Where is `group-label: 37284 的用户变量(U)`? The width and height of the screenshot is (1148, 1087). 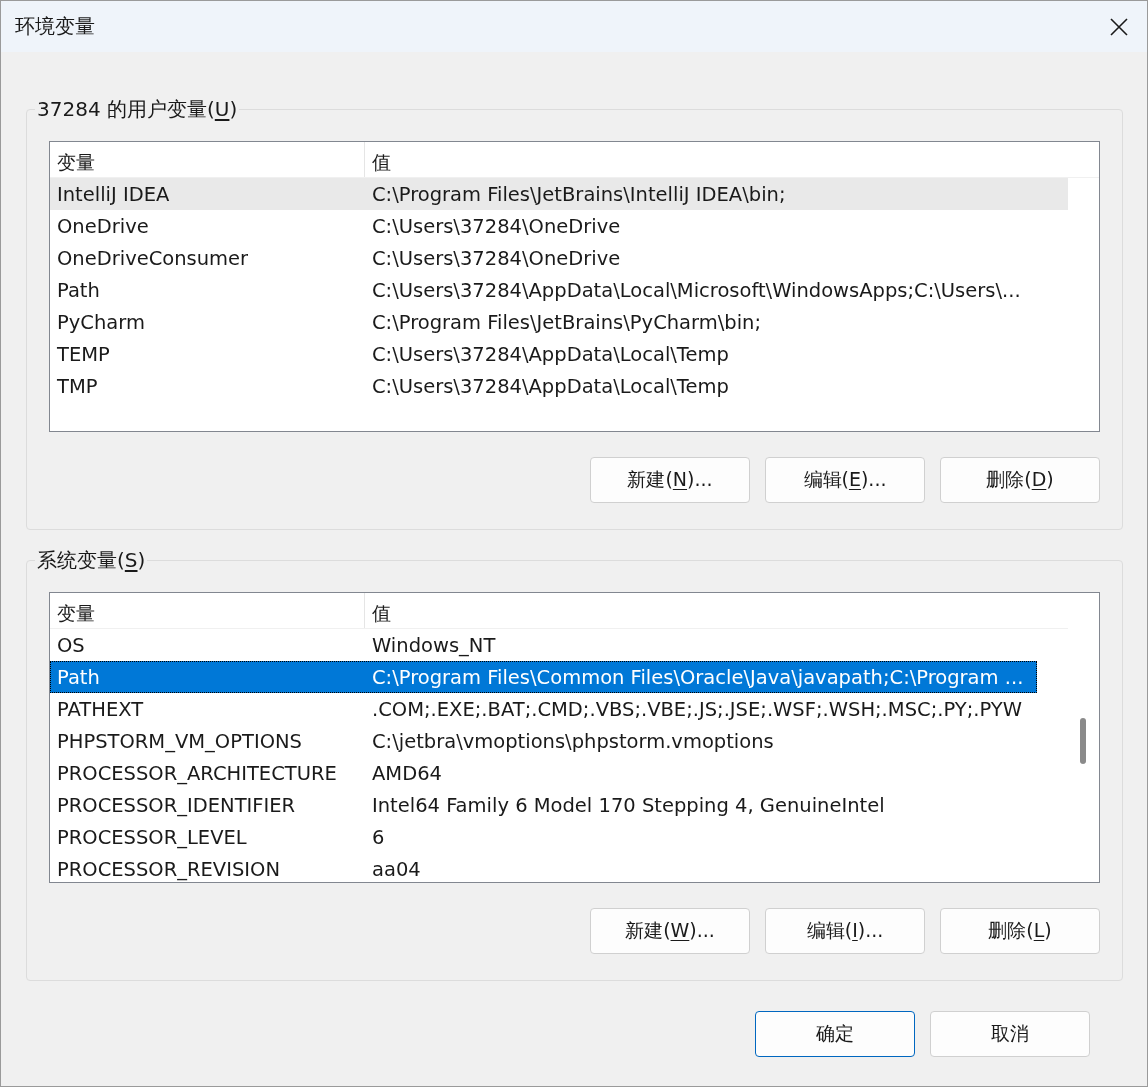 group-label: 37284 的用户变量(U) is located at coordinates (137, 109).